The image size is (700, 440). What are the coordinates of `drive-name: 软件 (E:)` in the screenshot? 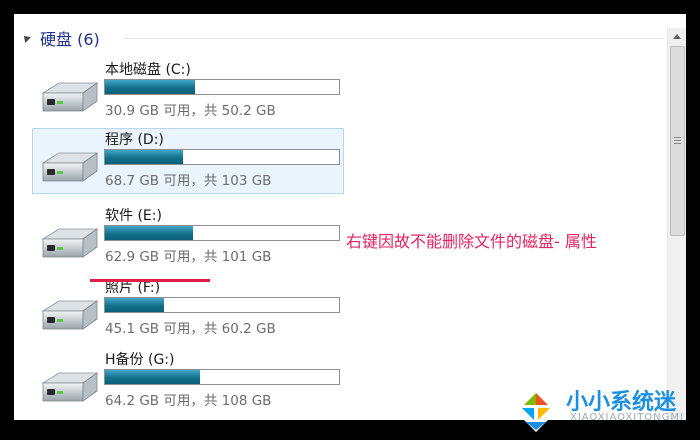 It's located at (133, 216).